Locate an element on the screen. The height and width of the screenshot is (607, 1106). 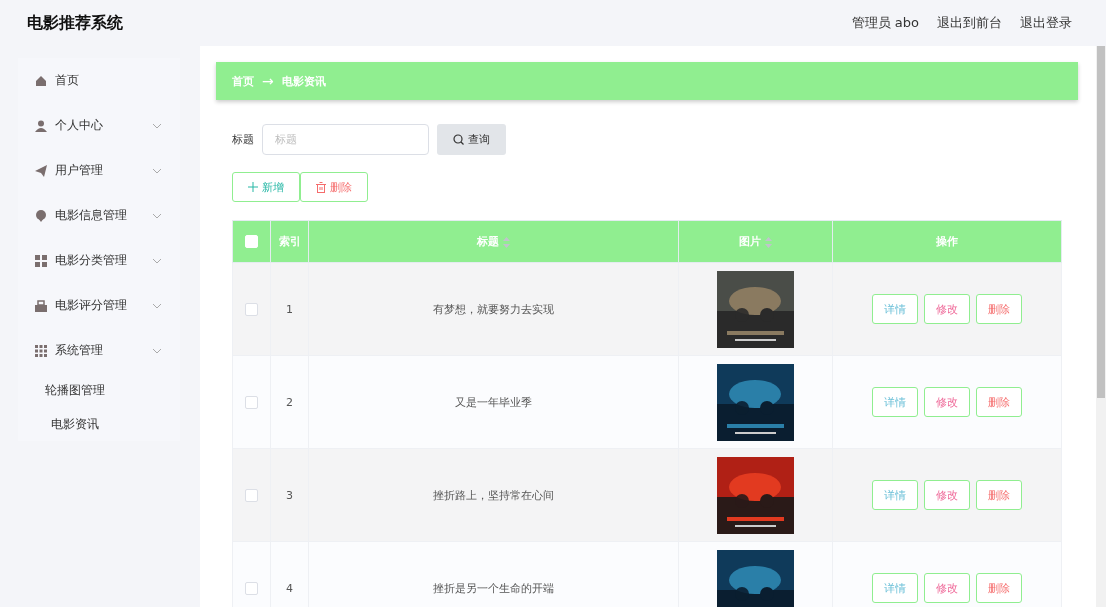
header-link: 退出登录 is located at coordinates (1046, 23).